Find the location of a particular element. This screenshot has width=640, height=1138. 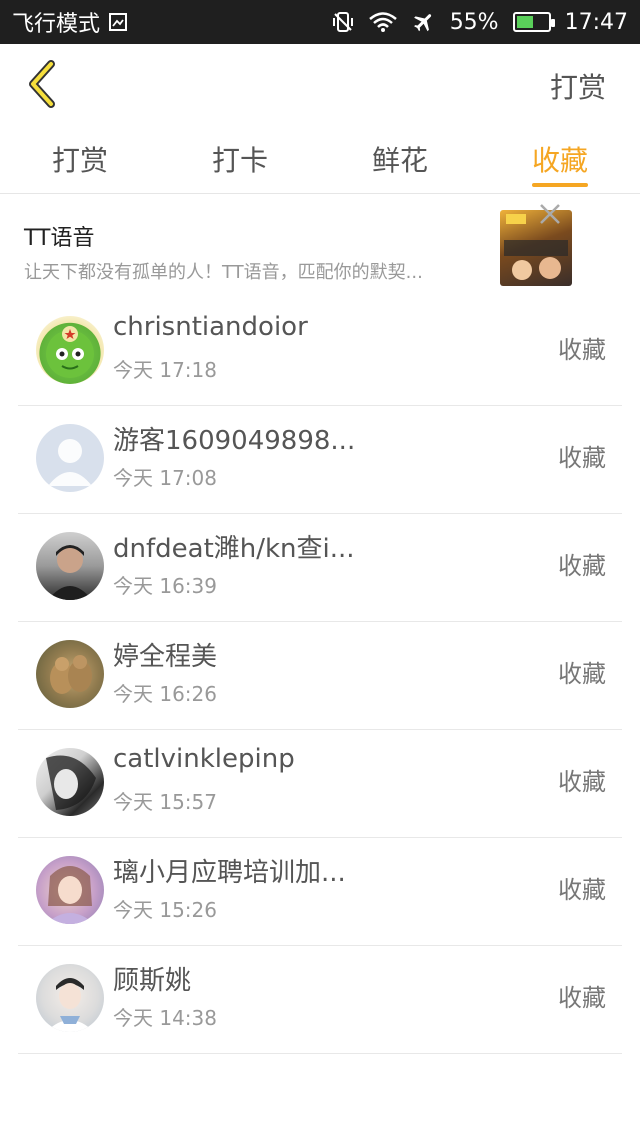

back-chevron-icon is located at coordinates (42, 84).